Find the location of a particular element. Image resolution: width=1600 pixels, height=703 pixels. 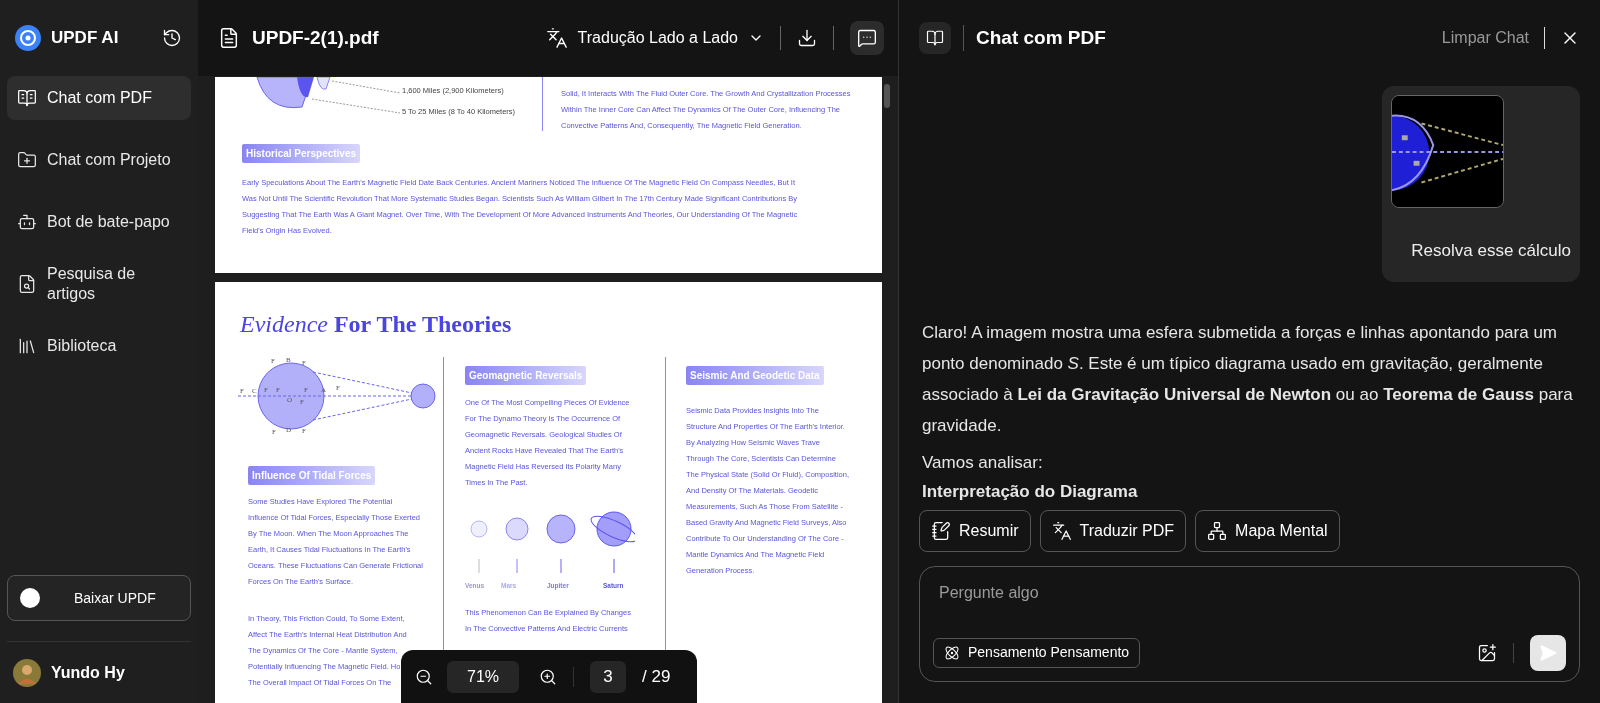

user-name: Yundo Hy is located at coordinates (88, 672).